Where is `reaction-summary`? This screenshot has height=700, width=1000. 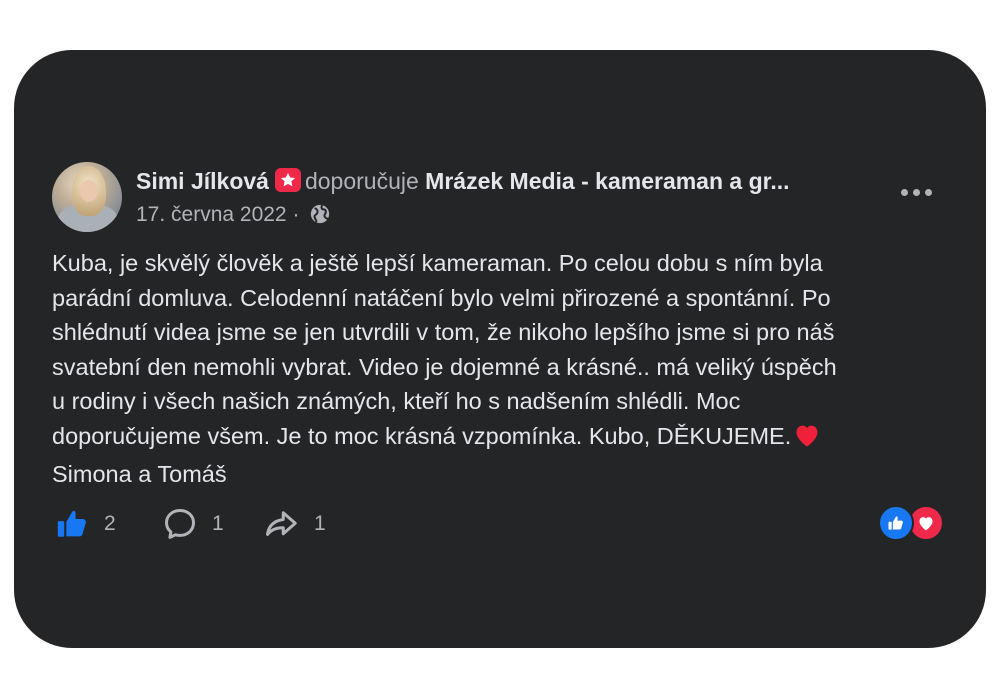 reaction-summary is located at coordinates (913, 523).